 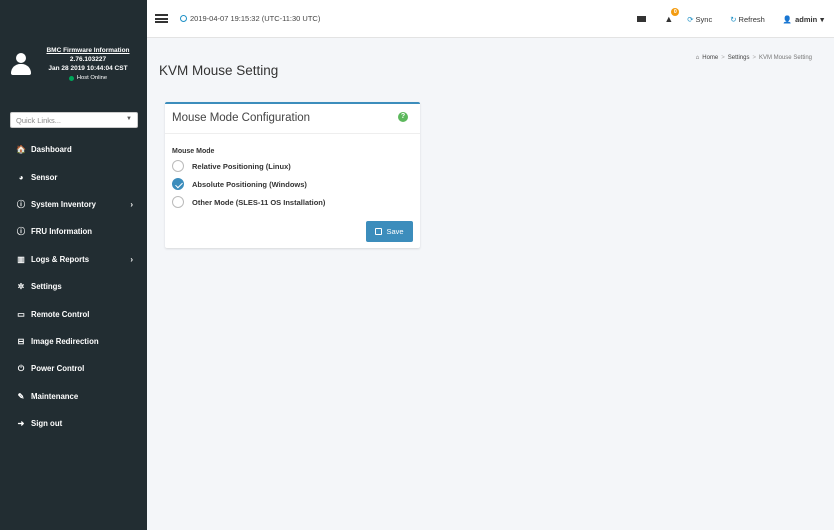 What do you see at coordinates (88, 50) in the screenshot?
I see `bmc-firmware-info-link: BMC Firmware Information` at bounding box center [88, 50].